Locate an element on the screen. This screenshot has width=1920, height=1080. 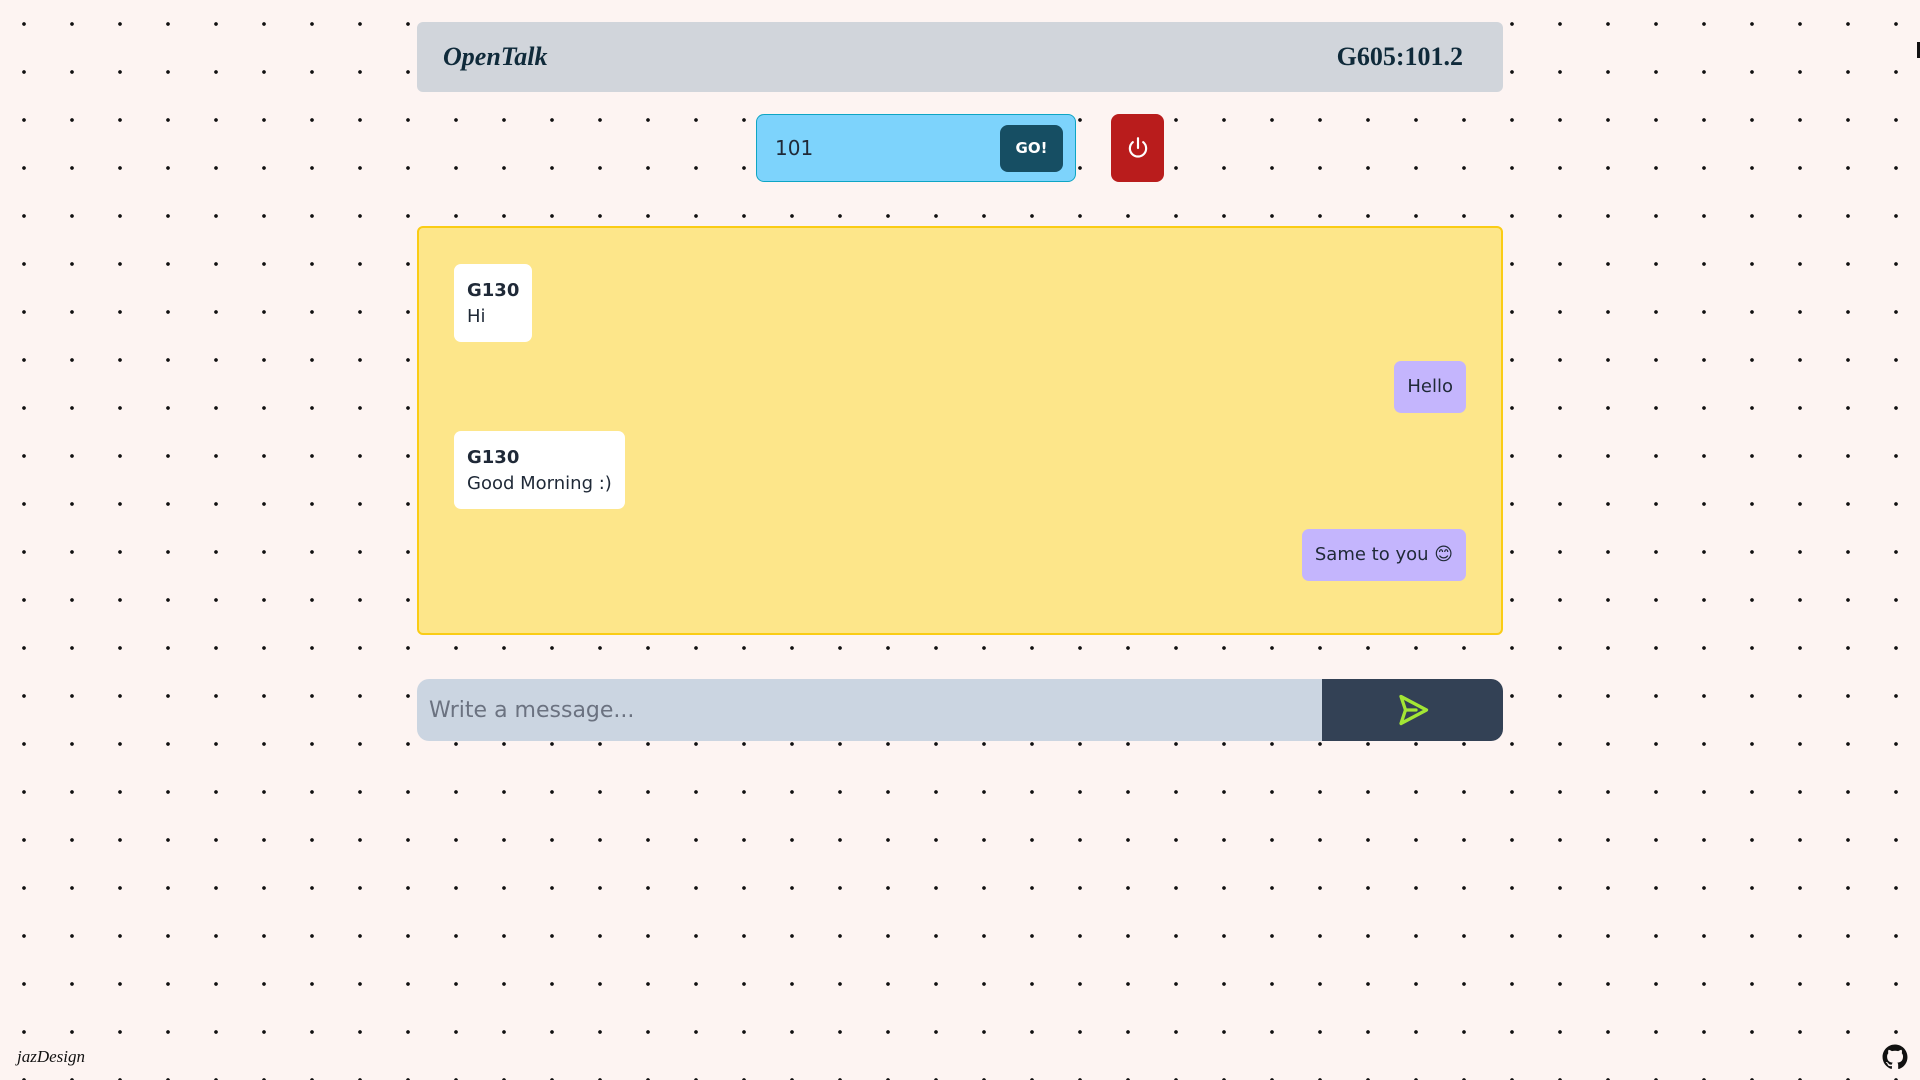
message-input is located at coordinates (869, 710).